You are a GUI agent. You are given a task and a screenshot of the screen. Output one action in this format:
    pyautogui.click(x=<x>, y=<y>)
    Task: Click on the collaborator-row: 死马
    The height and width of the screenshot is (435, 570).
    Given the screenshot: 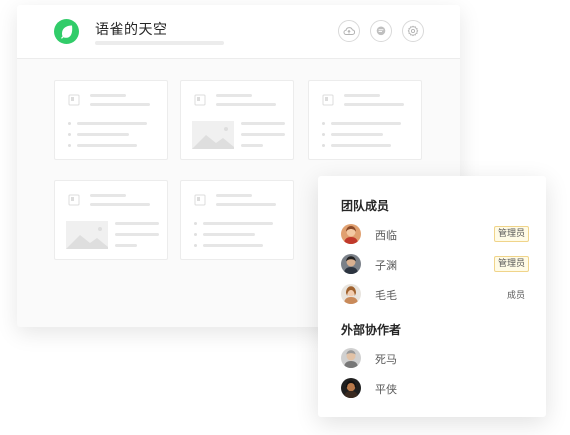 What is the action you would take?
    pyautogui.click(x=436, y=359)
    